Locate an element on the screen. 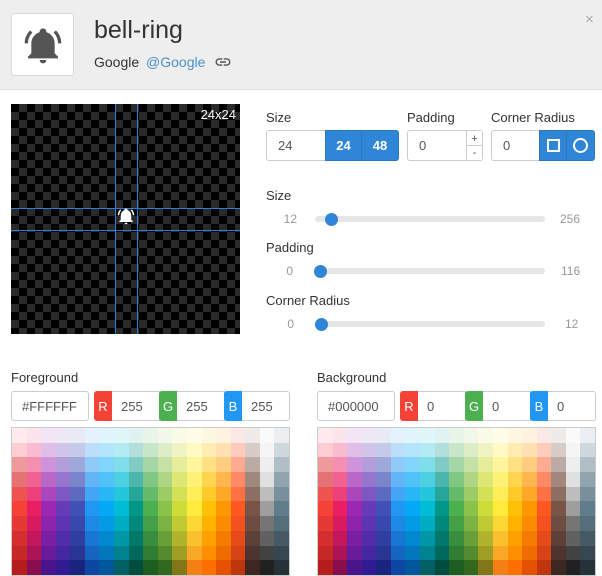 Image resolution: width=602 pixels, height=576 pixels. close-icon: × is located at coordinates (589, 19).